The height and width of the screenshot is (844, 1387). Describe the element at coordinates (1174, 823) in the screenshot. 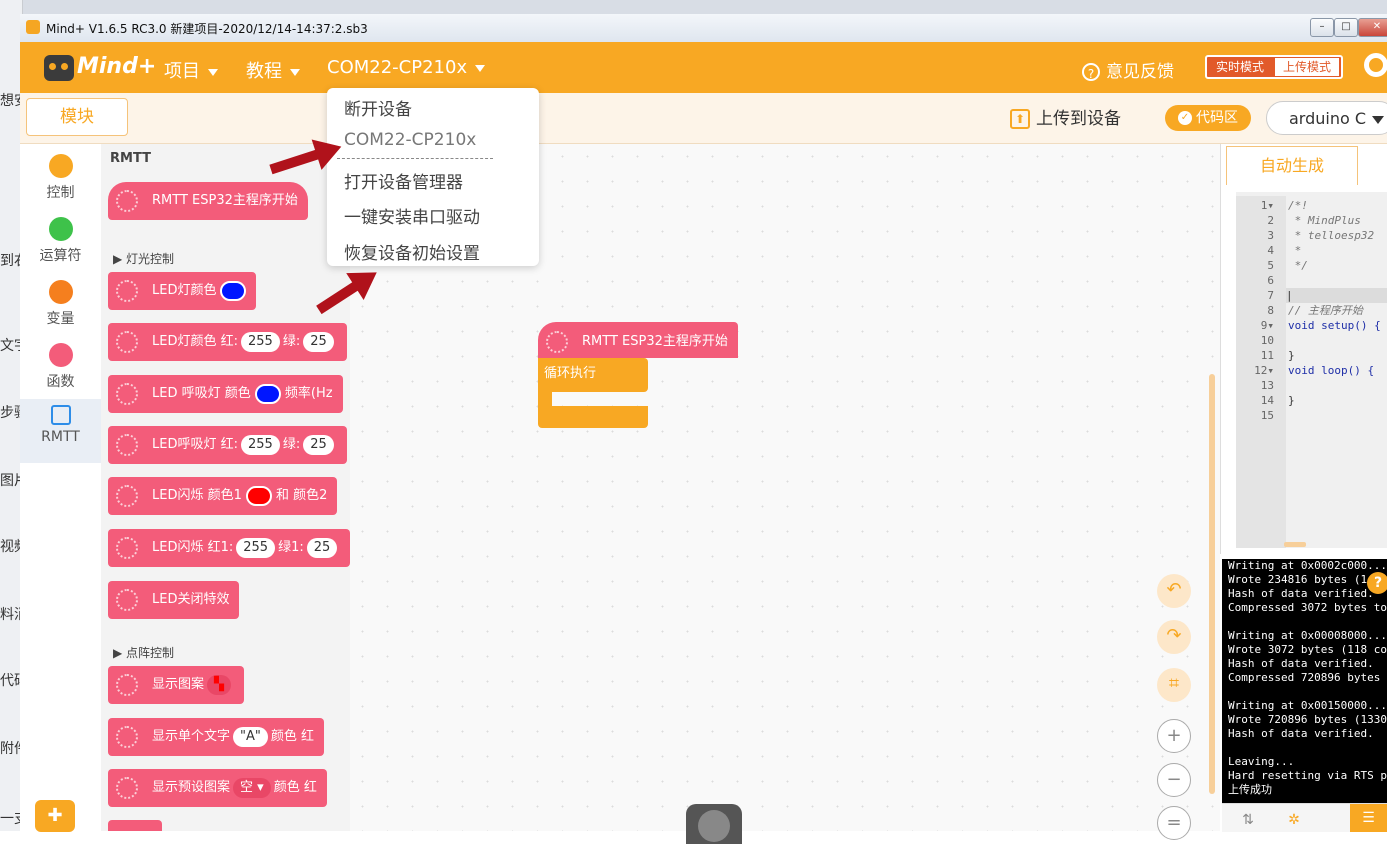

I see `zoom-reset-icon: =` at that location.